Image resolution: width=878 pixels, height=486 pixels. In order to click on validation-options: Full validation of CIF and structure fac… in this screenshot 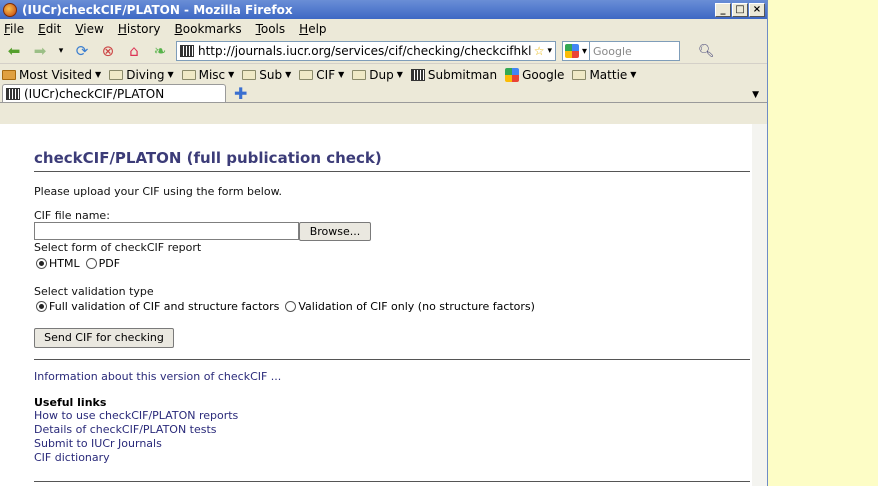, I will do `click(285, 306)`.